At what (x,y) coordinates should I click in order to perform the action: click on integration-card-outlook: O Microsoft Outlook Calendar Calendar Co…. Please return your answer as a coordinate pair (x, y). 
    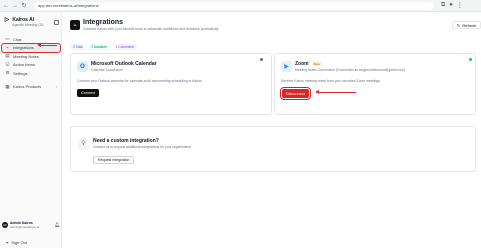
    Looking at the image, I should click on (171, 84).